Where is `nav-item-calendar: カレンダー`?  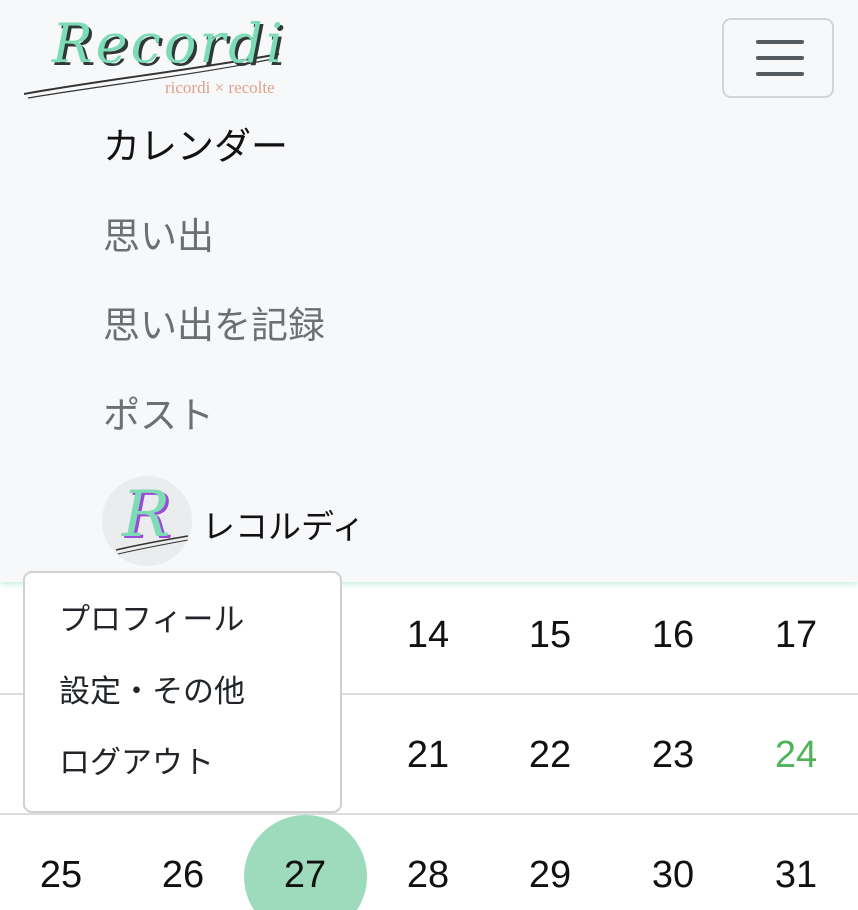 nav-item-calendar: カレンダー is located at coordinates (195, 146).